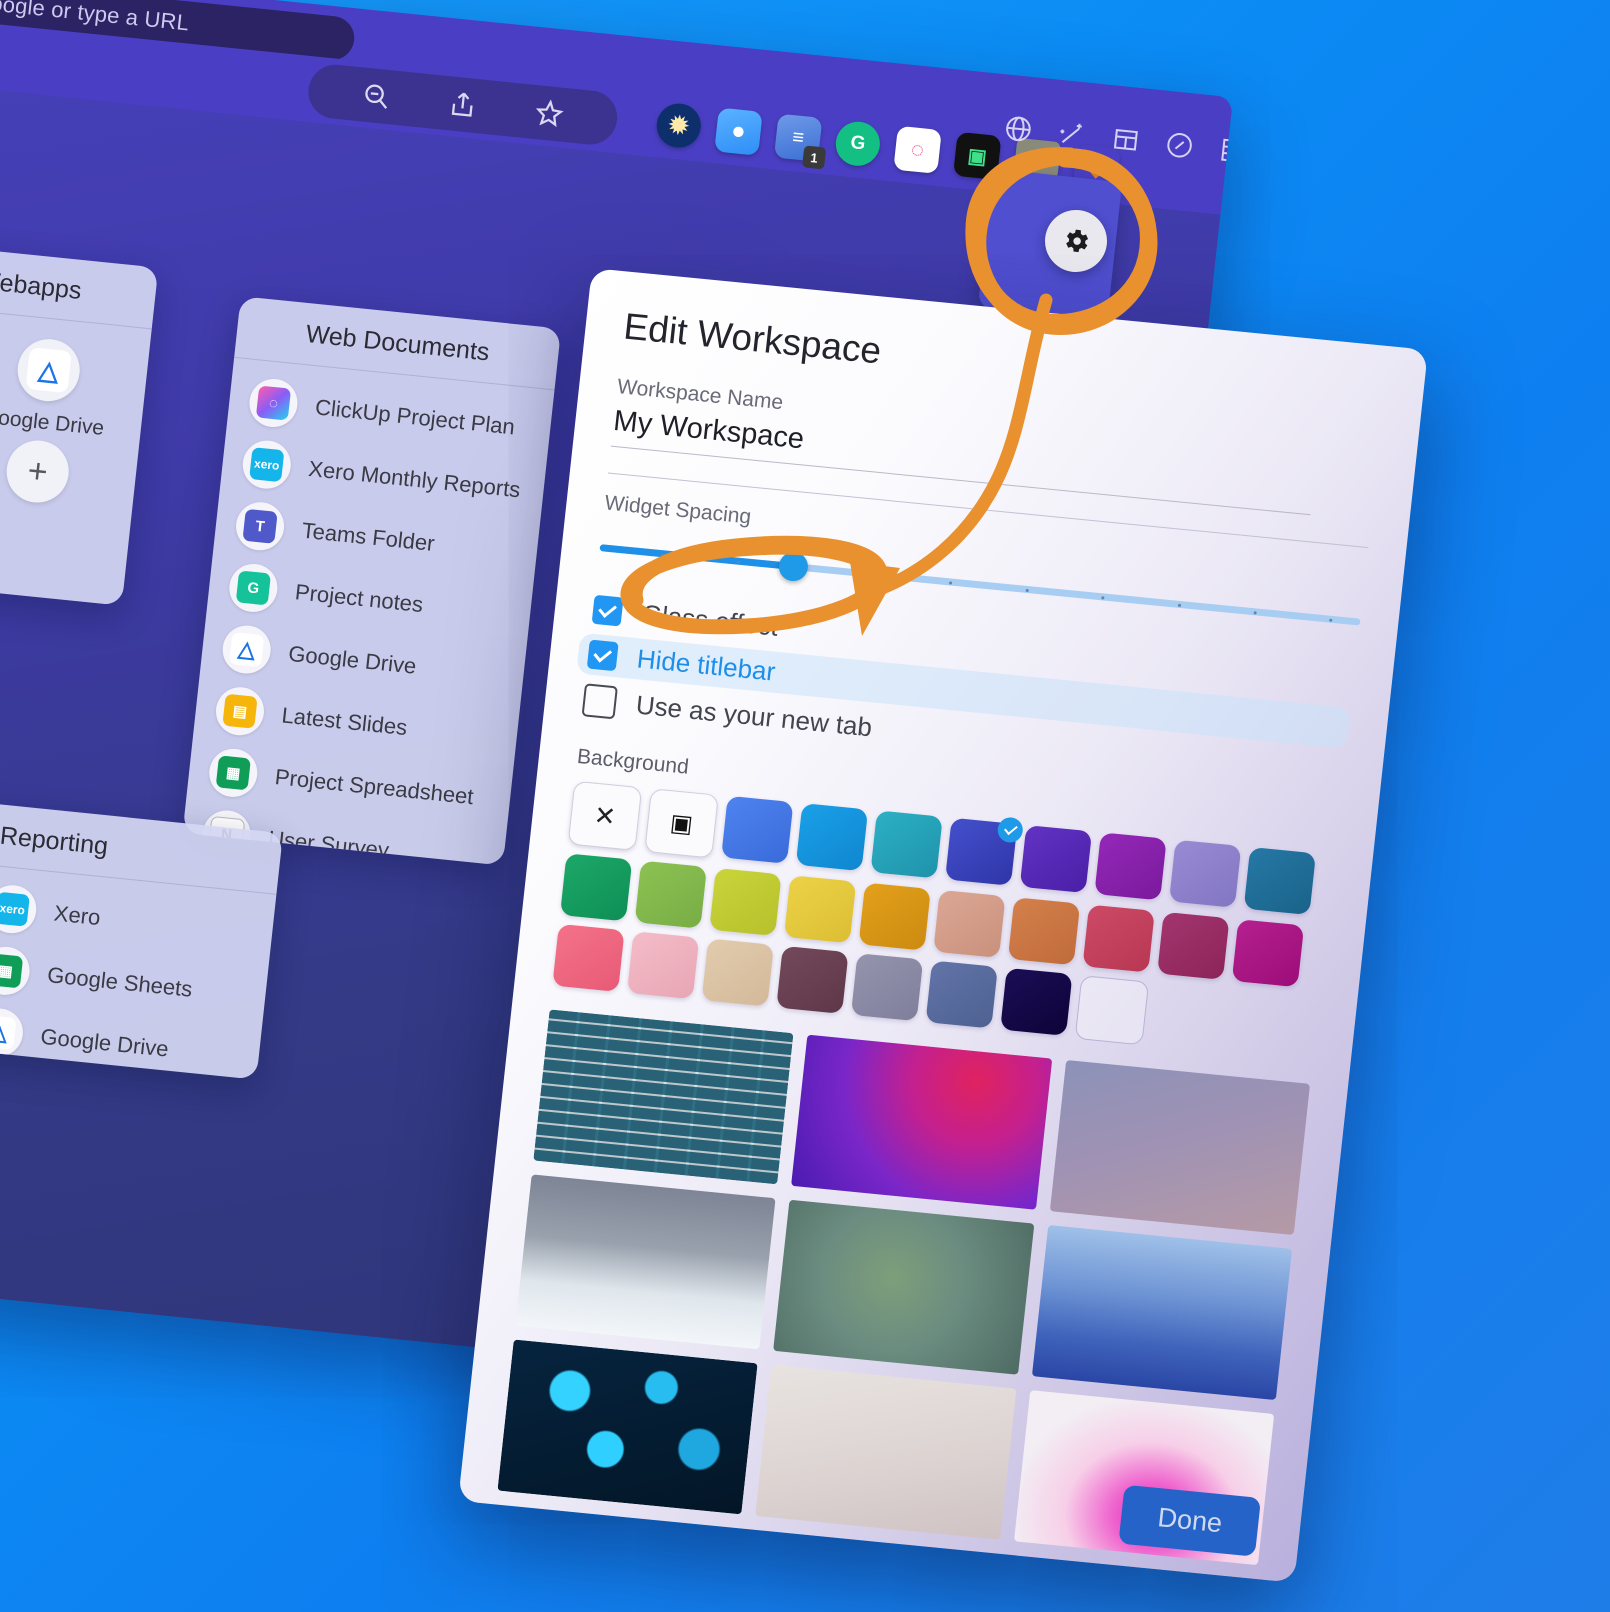 The image size is (1610, 1612). Describe the element at coordinates (904, 1287) in the screenshot. I see `green-blur-wallpaper` at that location.